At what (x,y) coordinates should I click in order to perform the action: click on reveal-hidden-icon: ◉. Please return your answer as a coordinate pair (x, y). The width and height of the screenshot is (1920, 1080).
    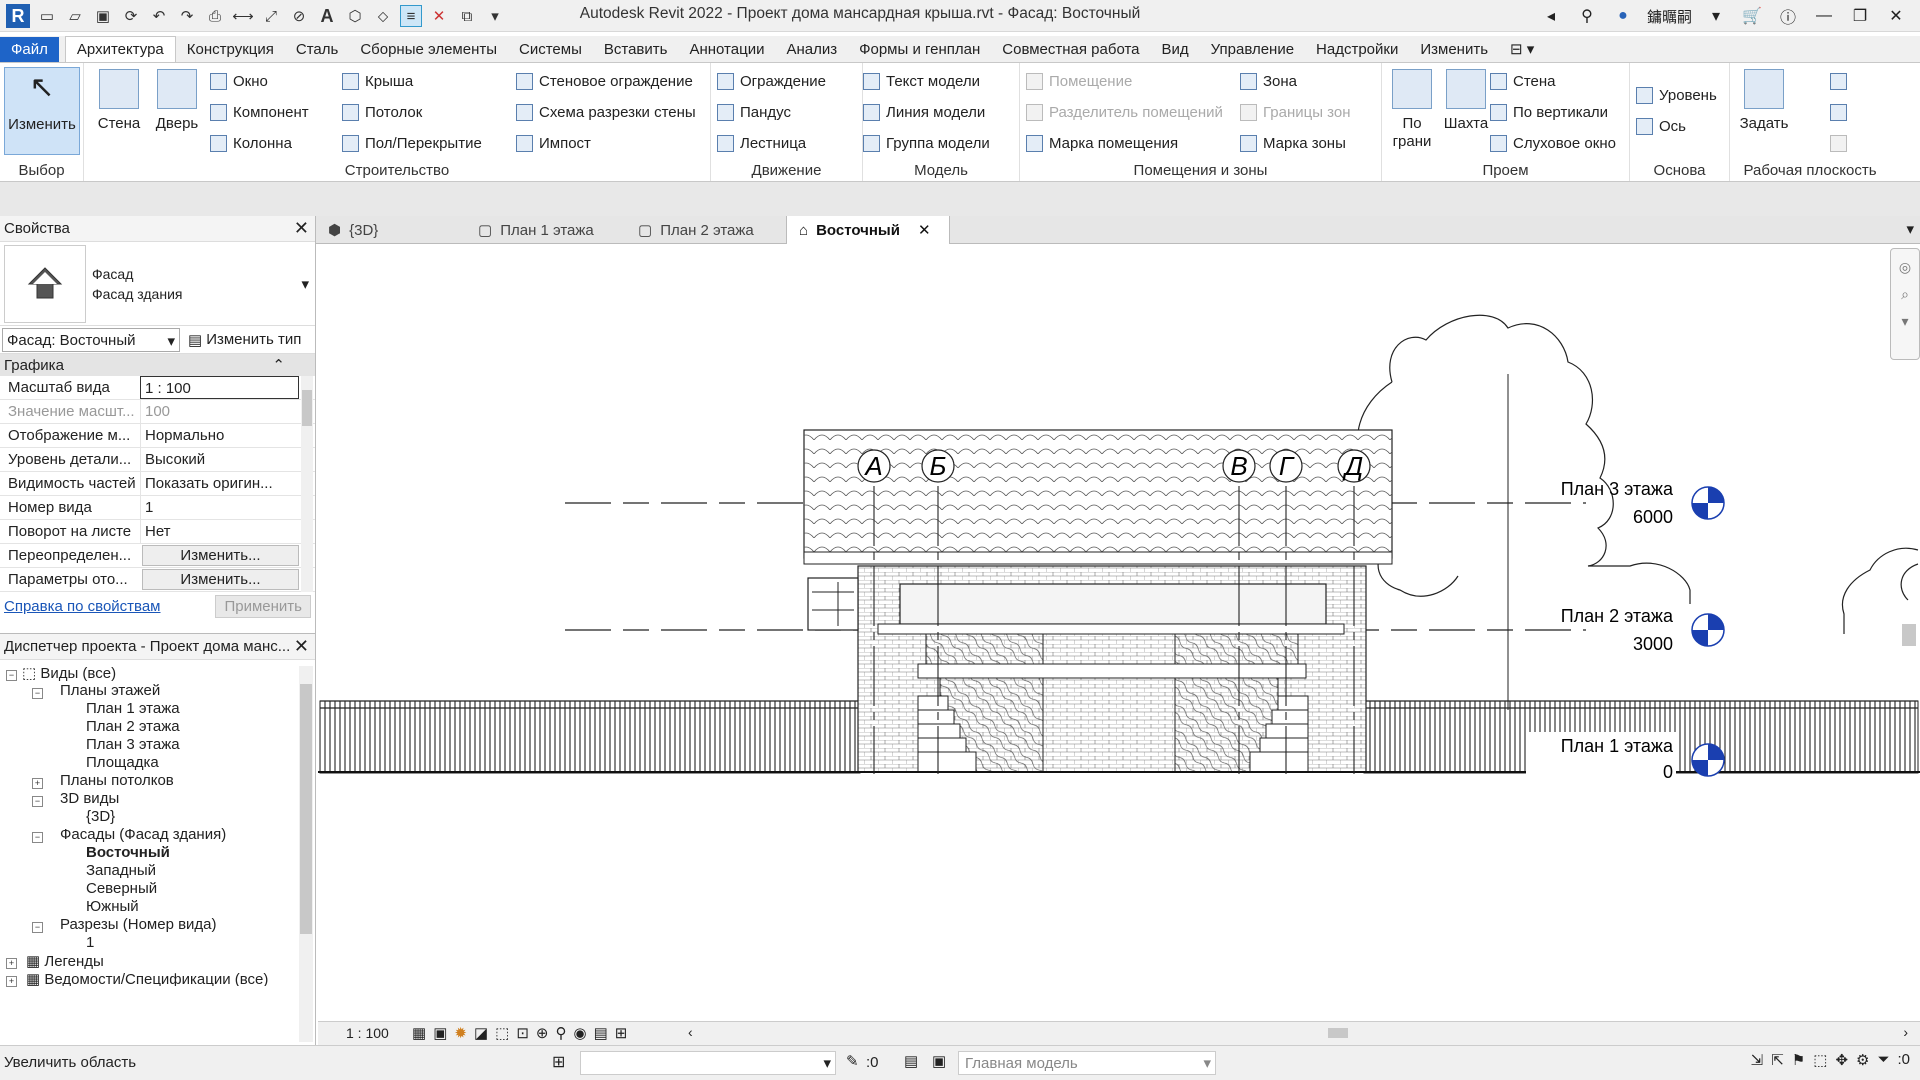
    Looking at the image, I should click on (579, 1033).